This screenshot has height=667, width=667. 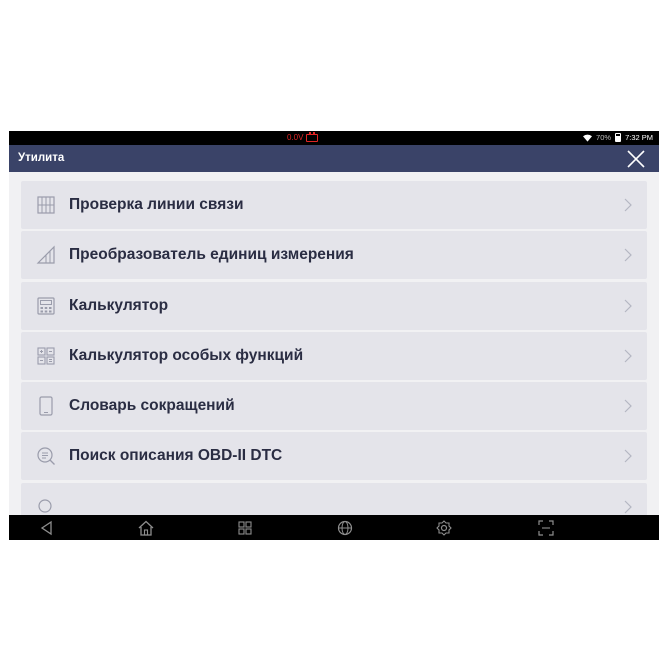 I want to click on battery-percent: 70%, so click(x=604, y=137).